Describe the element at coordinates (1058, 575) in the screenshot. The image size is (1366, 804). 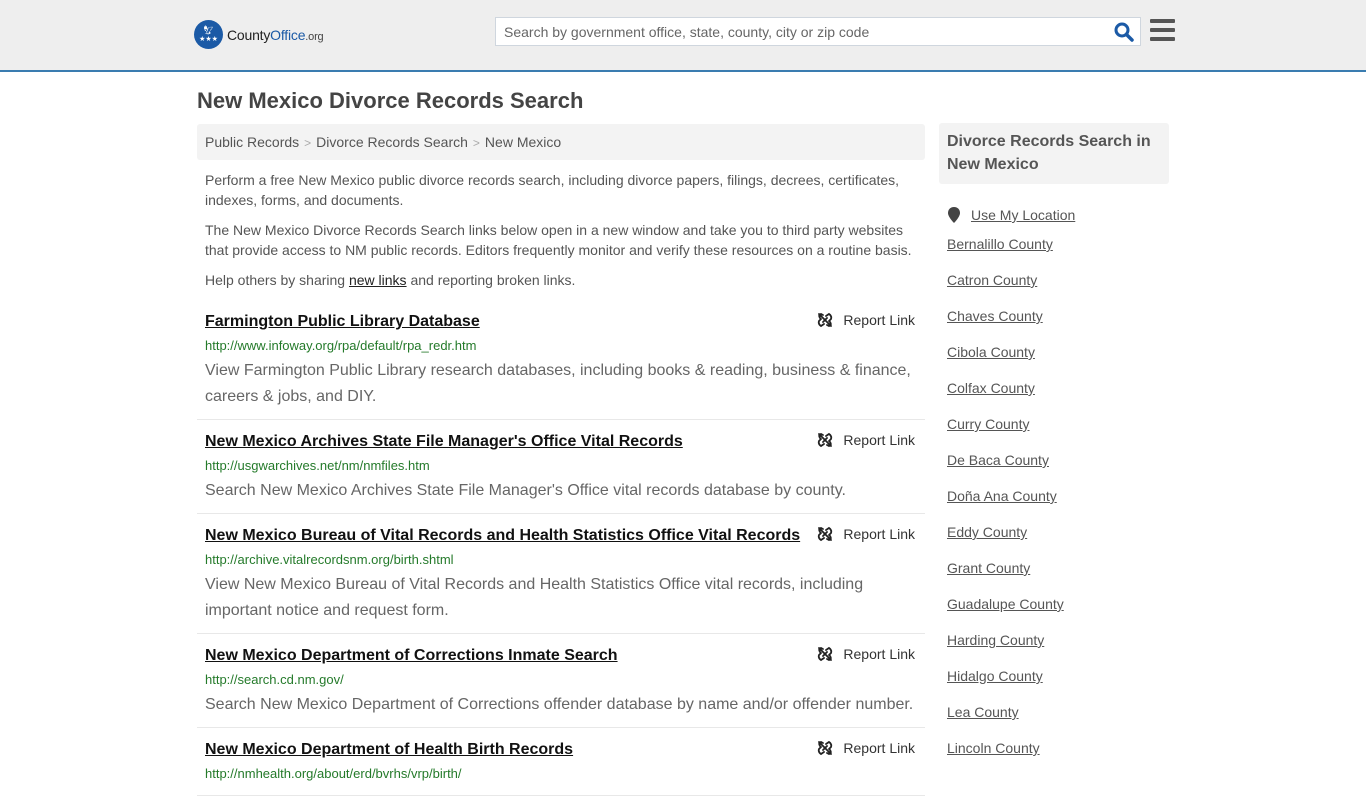
I see `county-item: Grant County` at that location.